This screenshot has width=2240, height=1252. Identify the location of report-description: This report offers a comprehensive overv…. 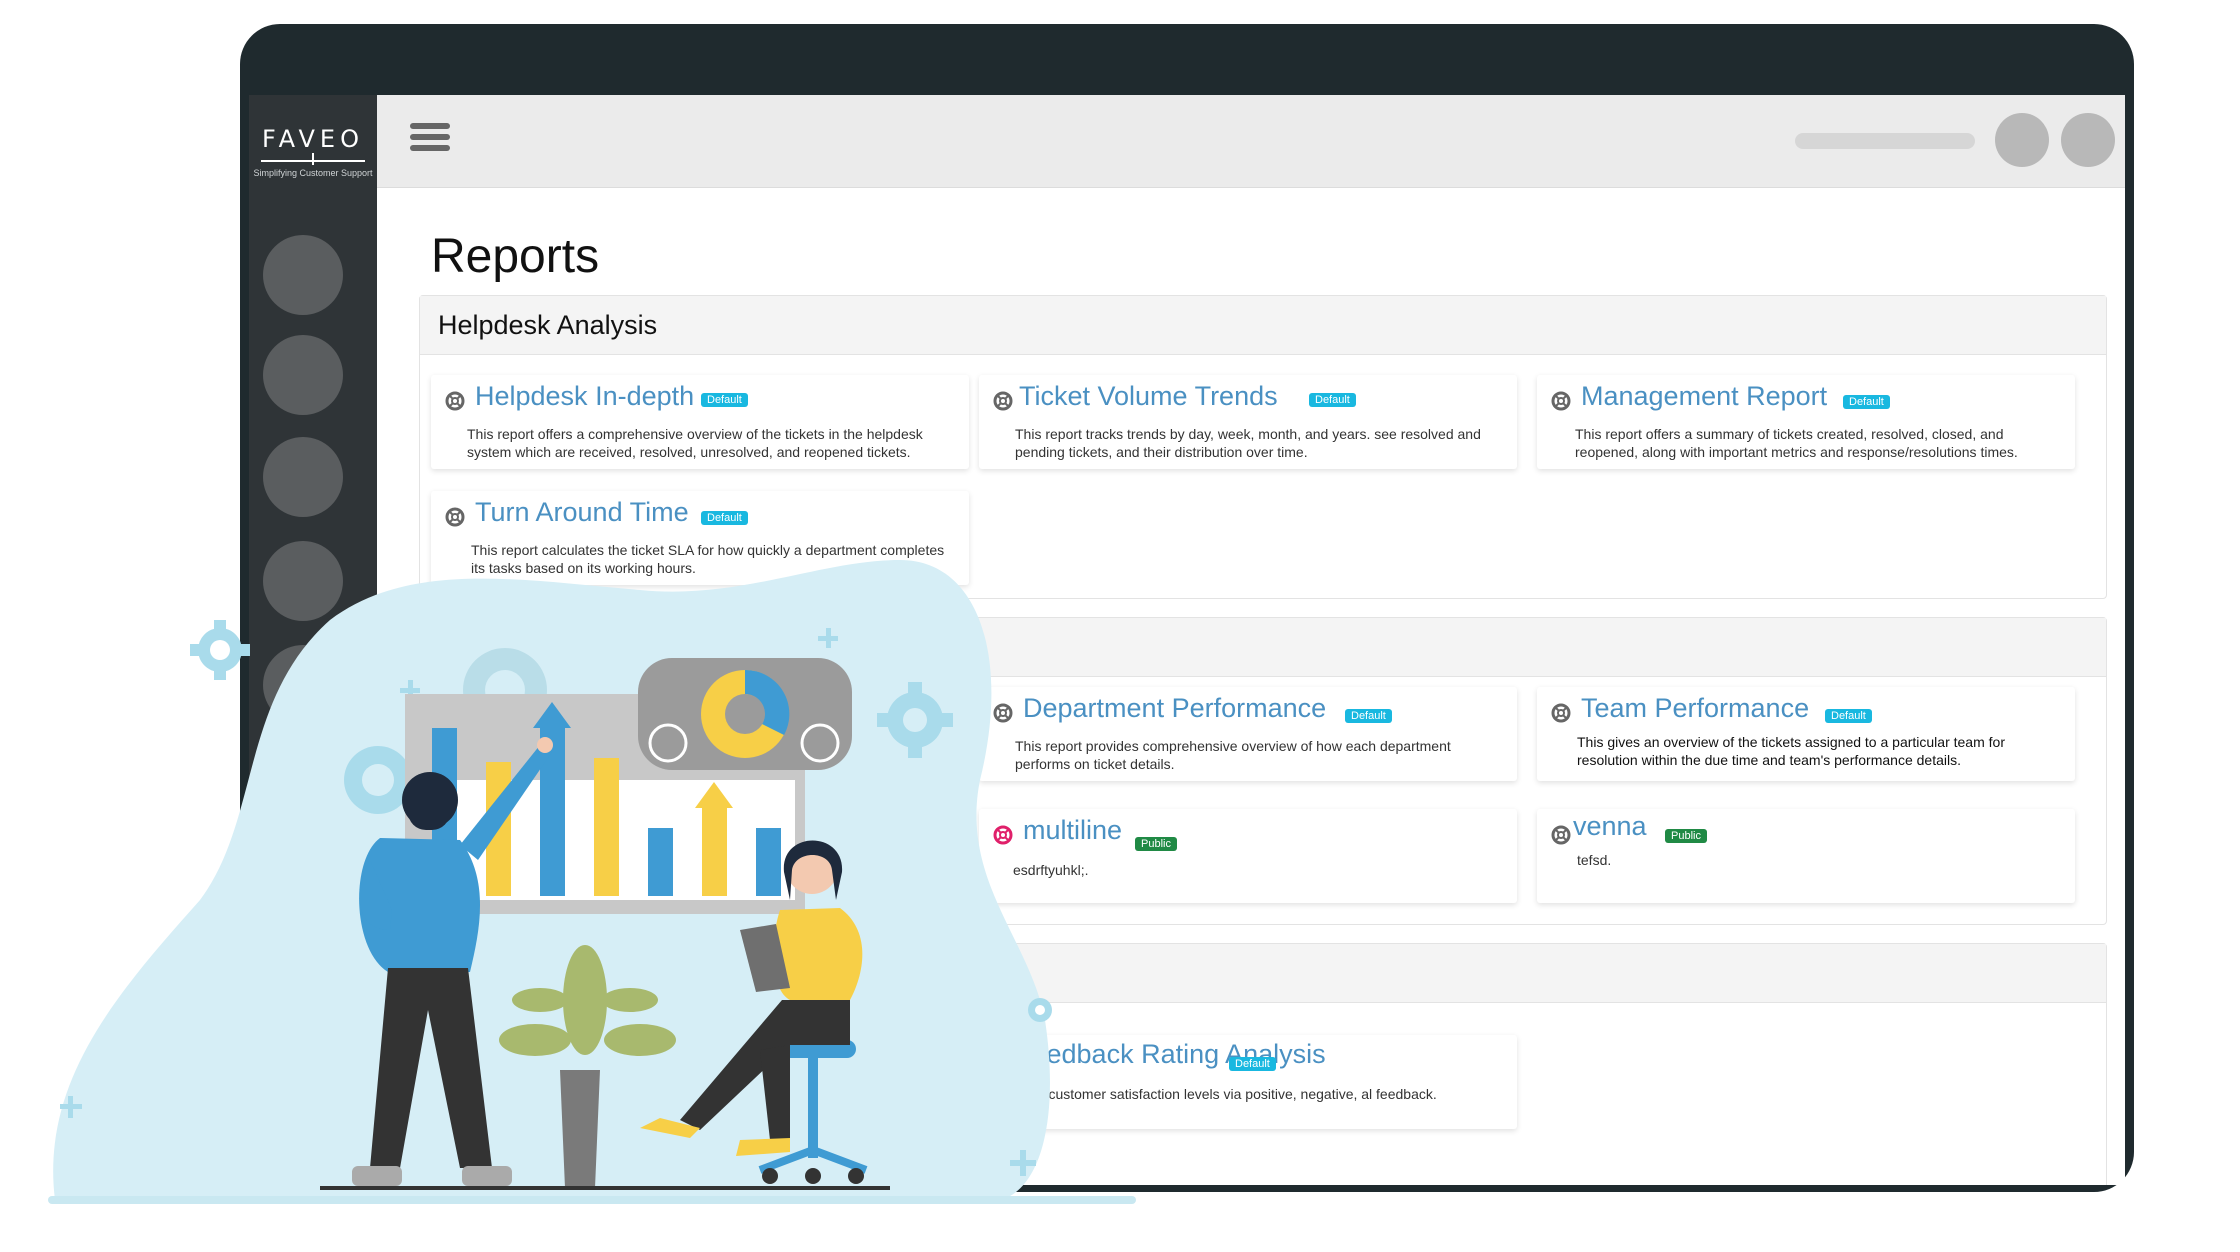
(695, 443).